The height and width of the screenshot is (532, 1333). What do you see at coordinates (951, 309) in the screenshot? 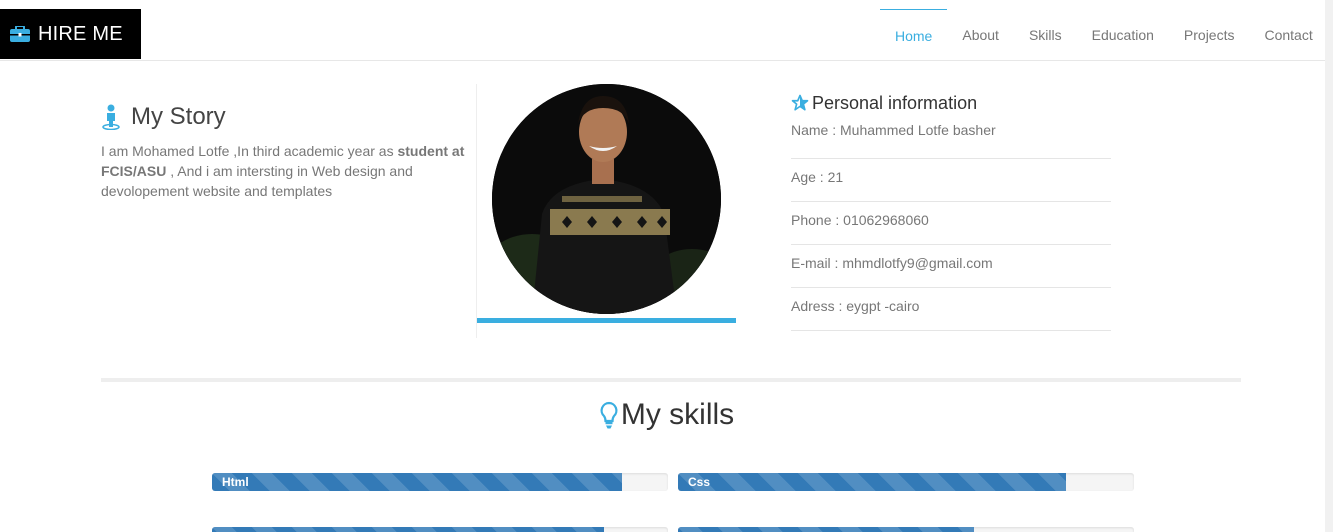
I see `info-row-address: Adress : eygpt -cairo` at bounding box center [951, 309].